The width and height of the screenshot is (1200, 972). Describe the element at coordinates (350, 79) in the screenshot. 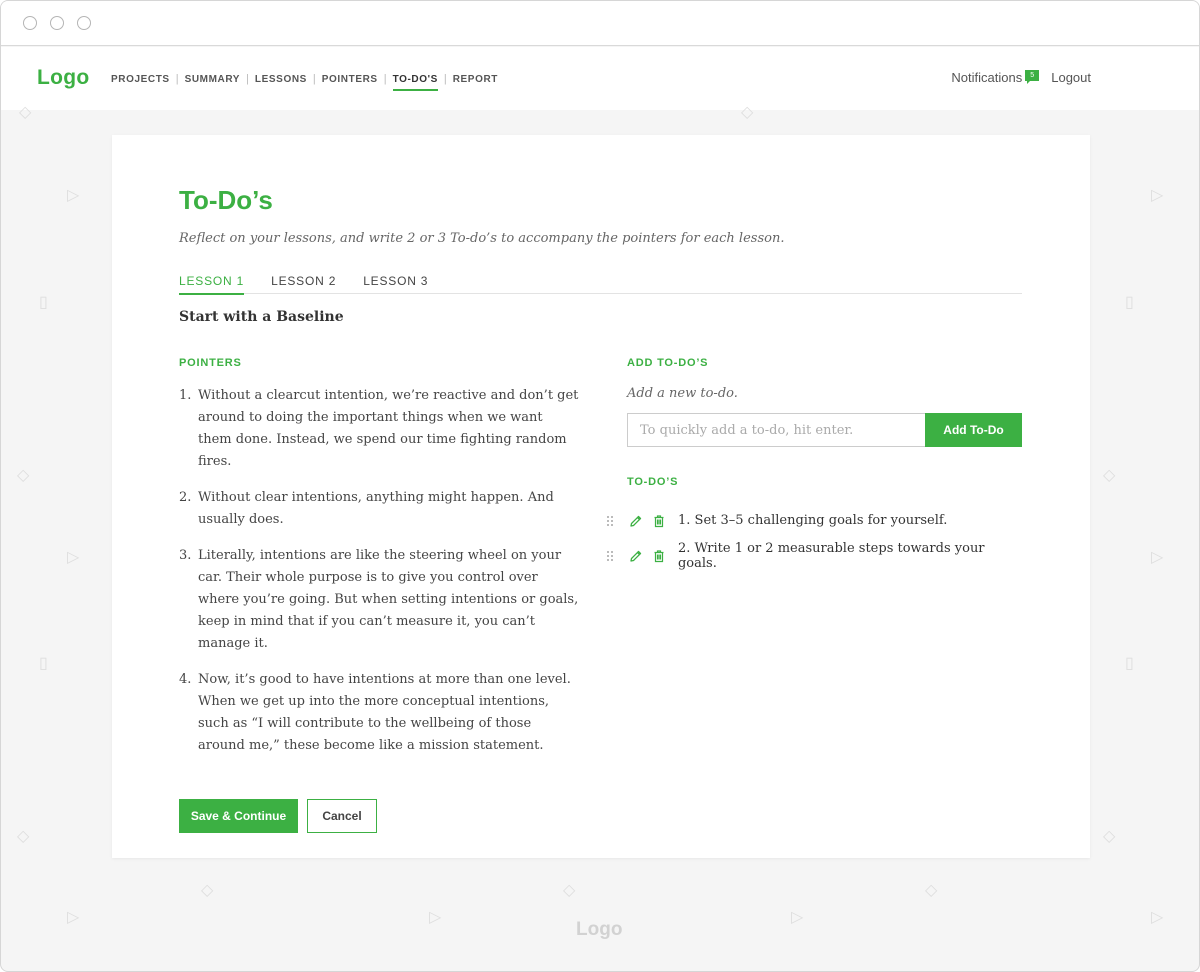

I see `nav-link-pointers: POINTERS` at that location.